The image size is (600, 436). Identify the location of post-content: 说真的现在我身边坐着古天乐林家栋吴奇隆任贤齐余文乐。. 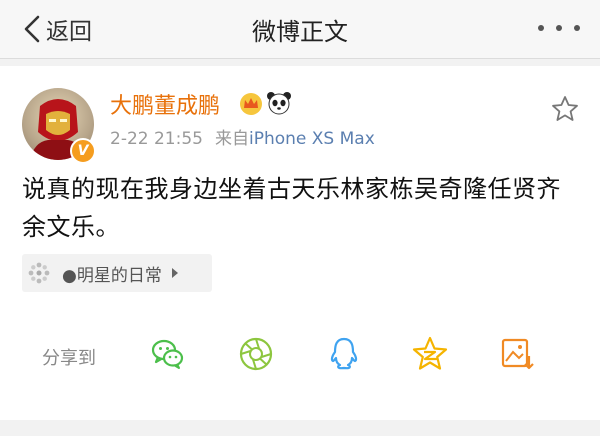
(291, 208).